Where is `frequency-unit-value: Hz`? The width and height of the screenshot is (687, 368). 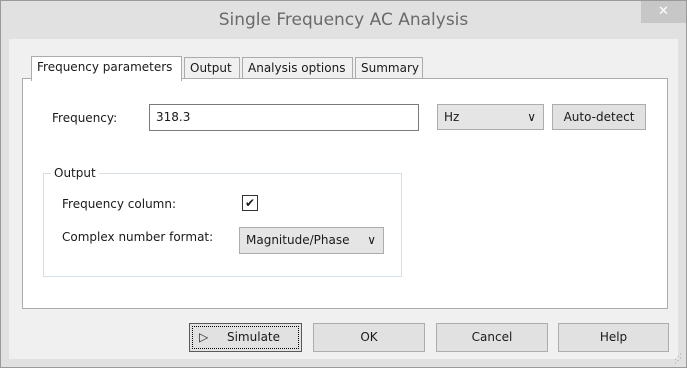 frequency-unit-value: Hz is located at coordinates (452, 117).